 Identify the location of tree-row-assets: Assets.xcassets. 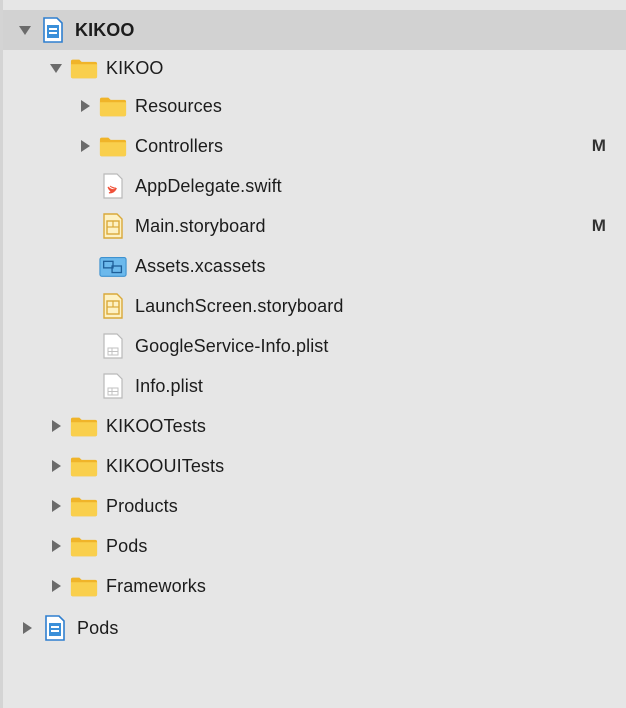
(314, 266).